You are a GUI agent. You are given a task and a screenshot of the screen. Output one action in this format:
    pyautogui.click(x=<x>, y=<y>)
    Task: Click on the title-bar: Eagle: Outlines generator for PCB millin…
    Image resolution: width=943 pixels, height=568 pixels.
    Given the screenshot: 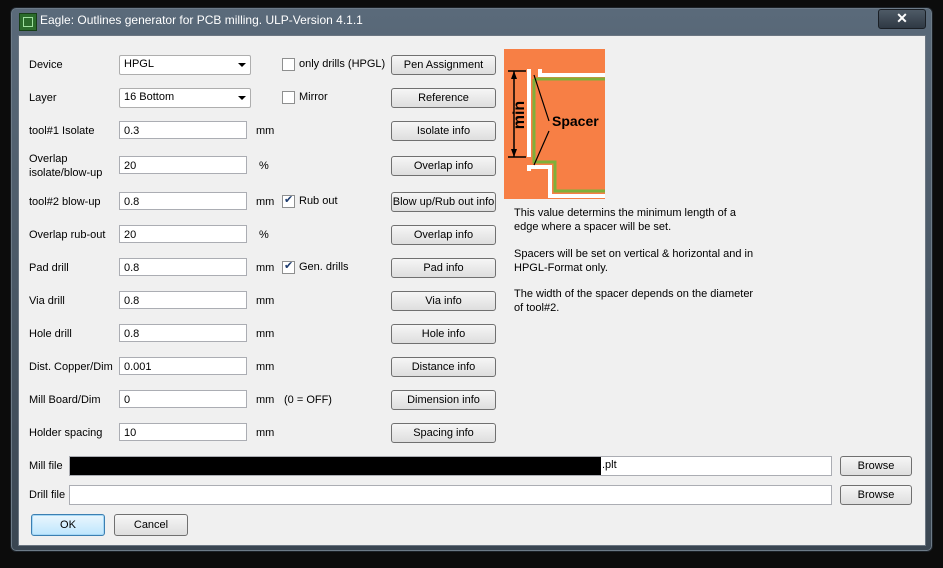 What is the action you would take?
    pyautogui.click(x=471, y=21)
    